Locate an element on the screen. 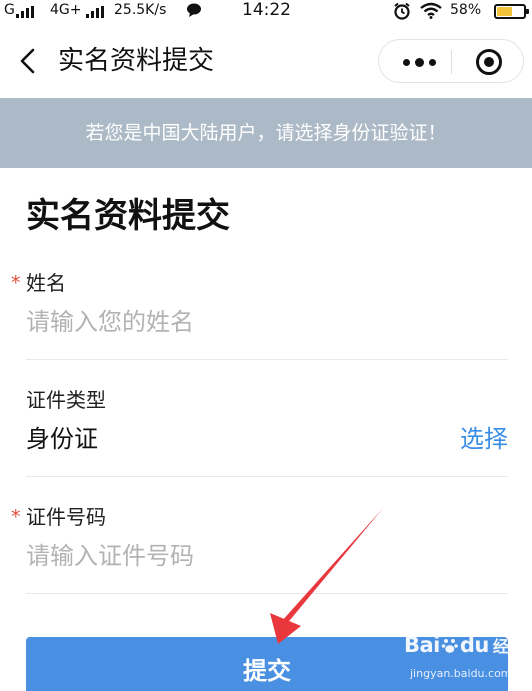  name-field: * 姓名 is located at coordinates (259, 310).